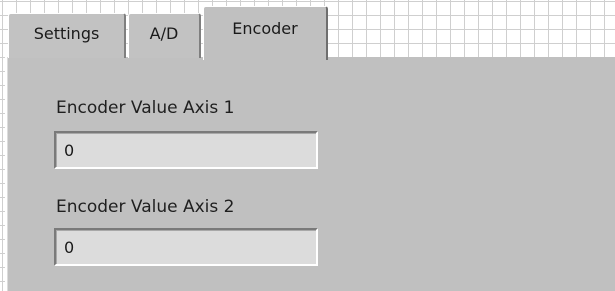 The image size is (615, 291). I want to click on tab-a-d: A/D, so click(164, 35).